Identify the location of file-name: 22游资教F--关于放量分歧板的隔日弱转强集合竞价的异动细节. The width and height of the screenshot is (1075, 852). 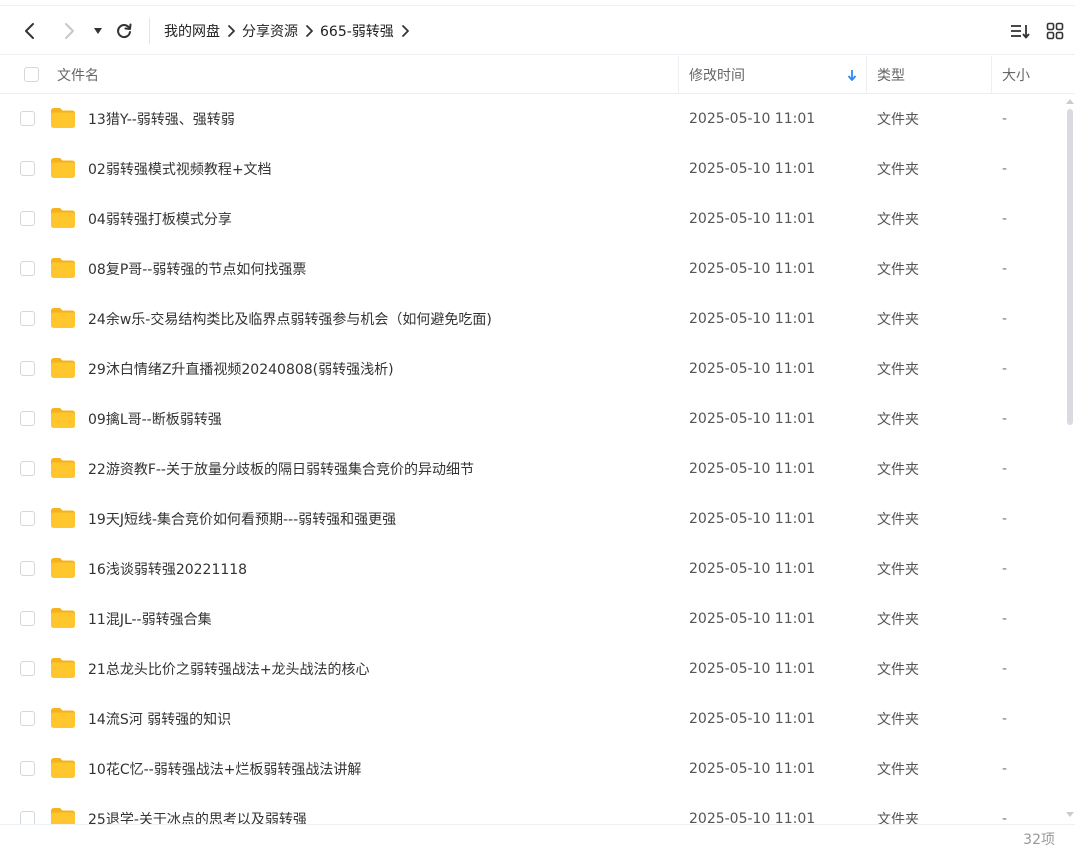
(281, 469).